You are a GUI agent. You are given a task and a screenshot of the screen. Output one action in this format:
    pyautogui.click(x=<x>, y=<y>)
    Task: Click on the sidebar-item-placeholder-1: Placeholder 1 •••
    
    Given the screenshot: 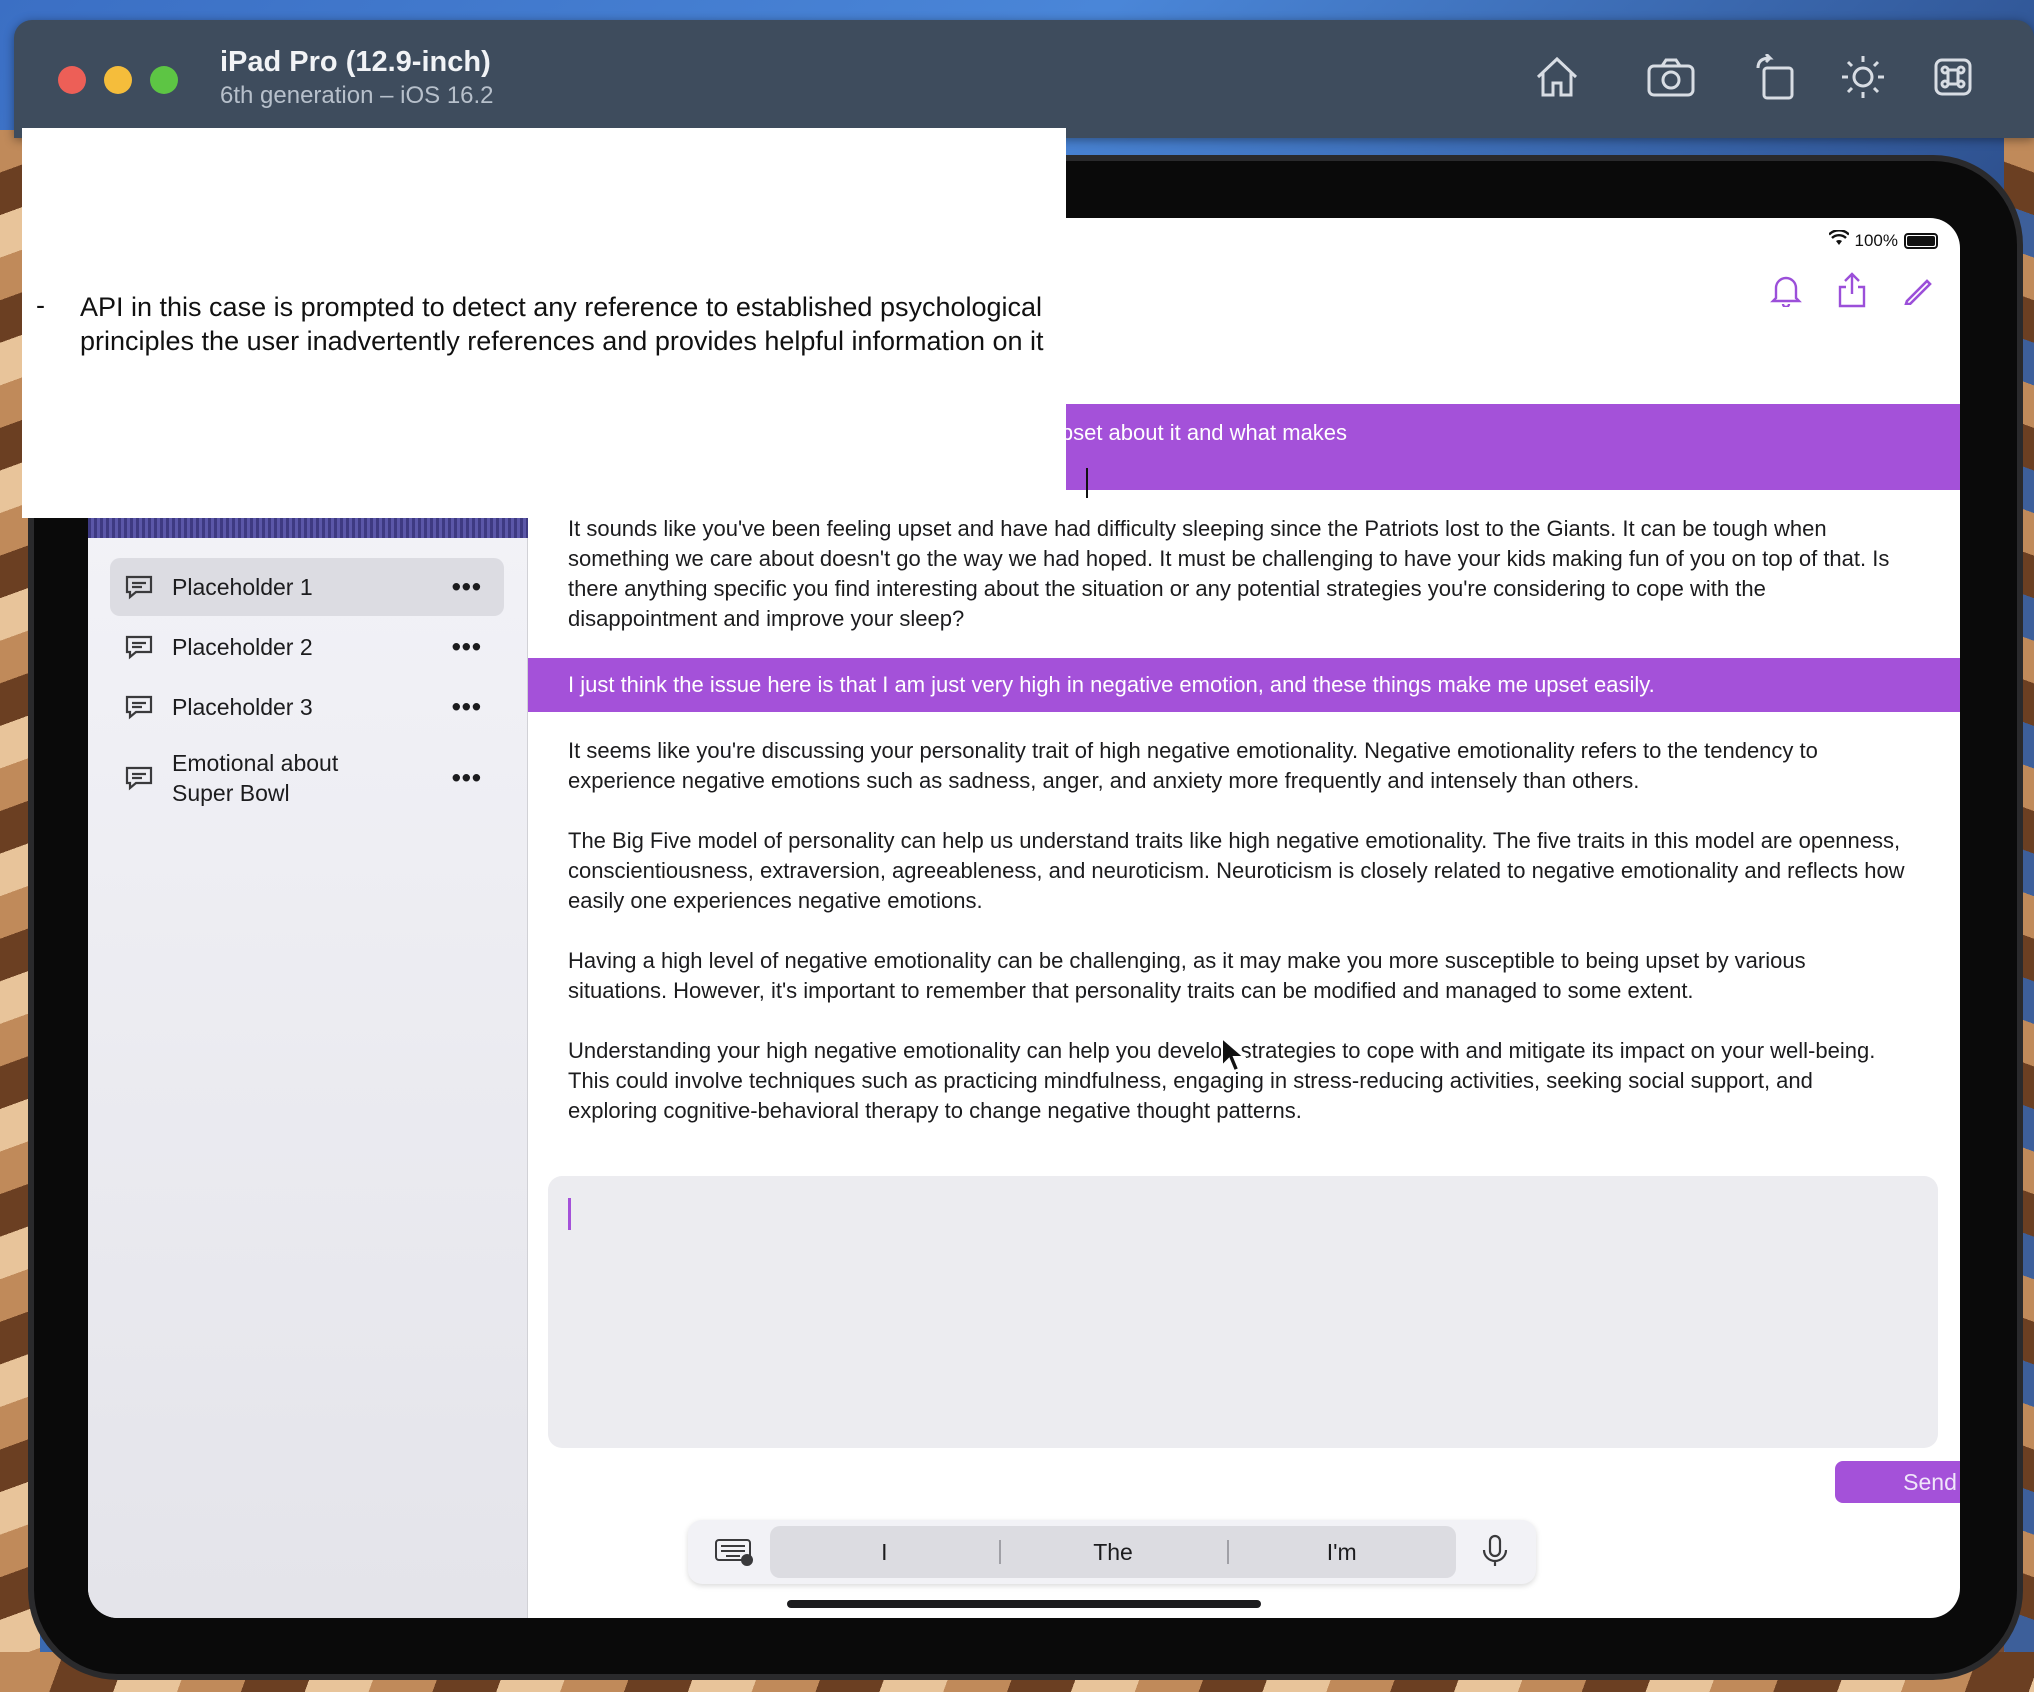 What is the action you would take?
    pyautogui.click(x=307, y=587)
    